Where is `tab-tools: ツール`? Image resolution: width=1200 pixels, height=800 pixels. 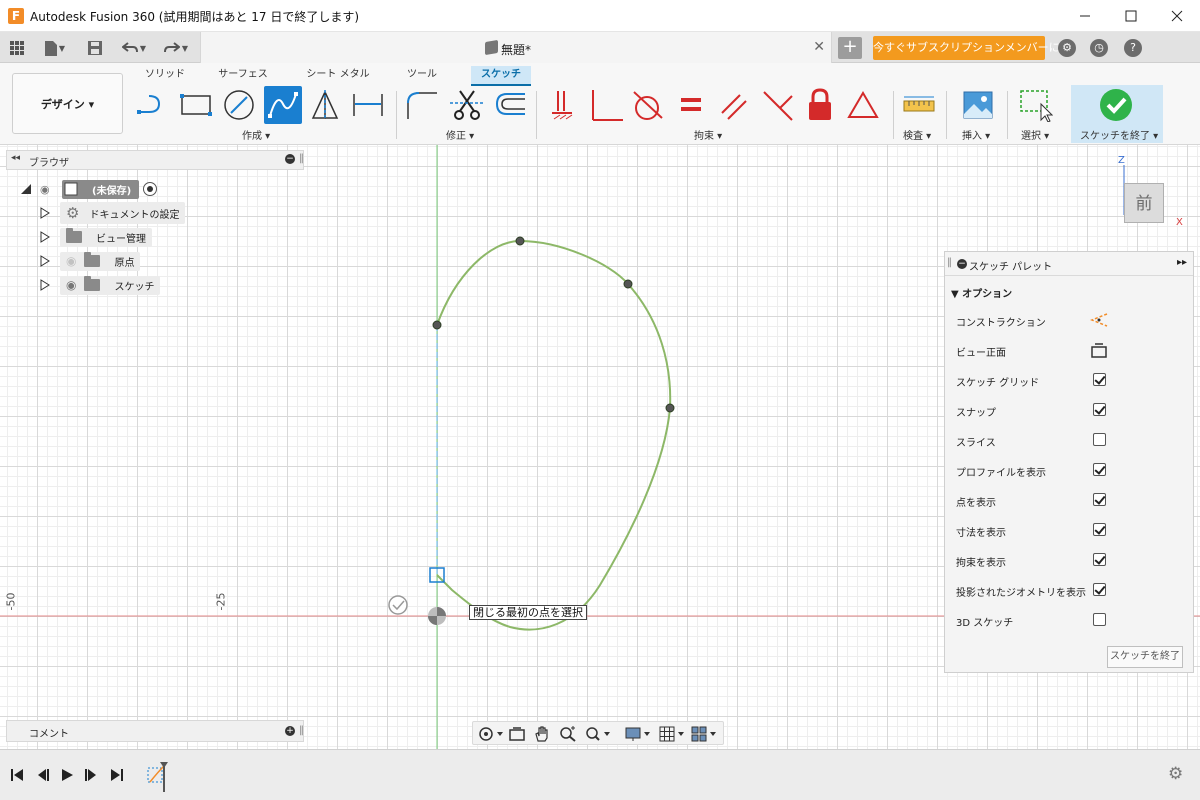
tab-tools: ツール is located at coordinates (422, 76).